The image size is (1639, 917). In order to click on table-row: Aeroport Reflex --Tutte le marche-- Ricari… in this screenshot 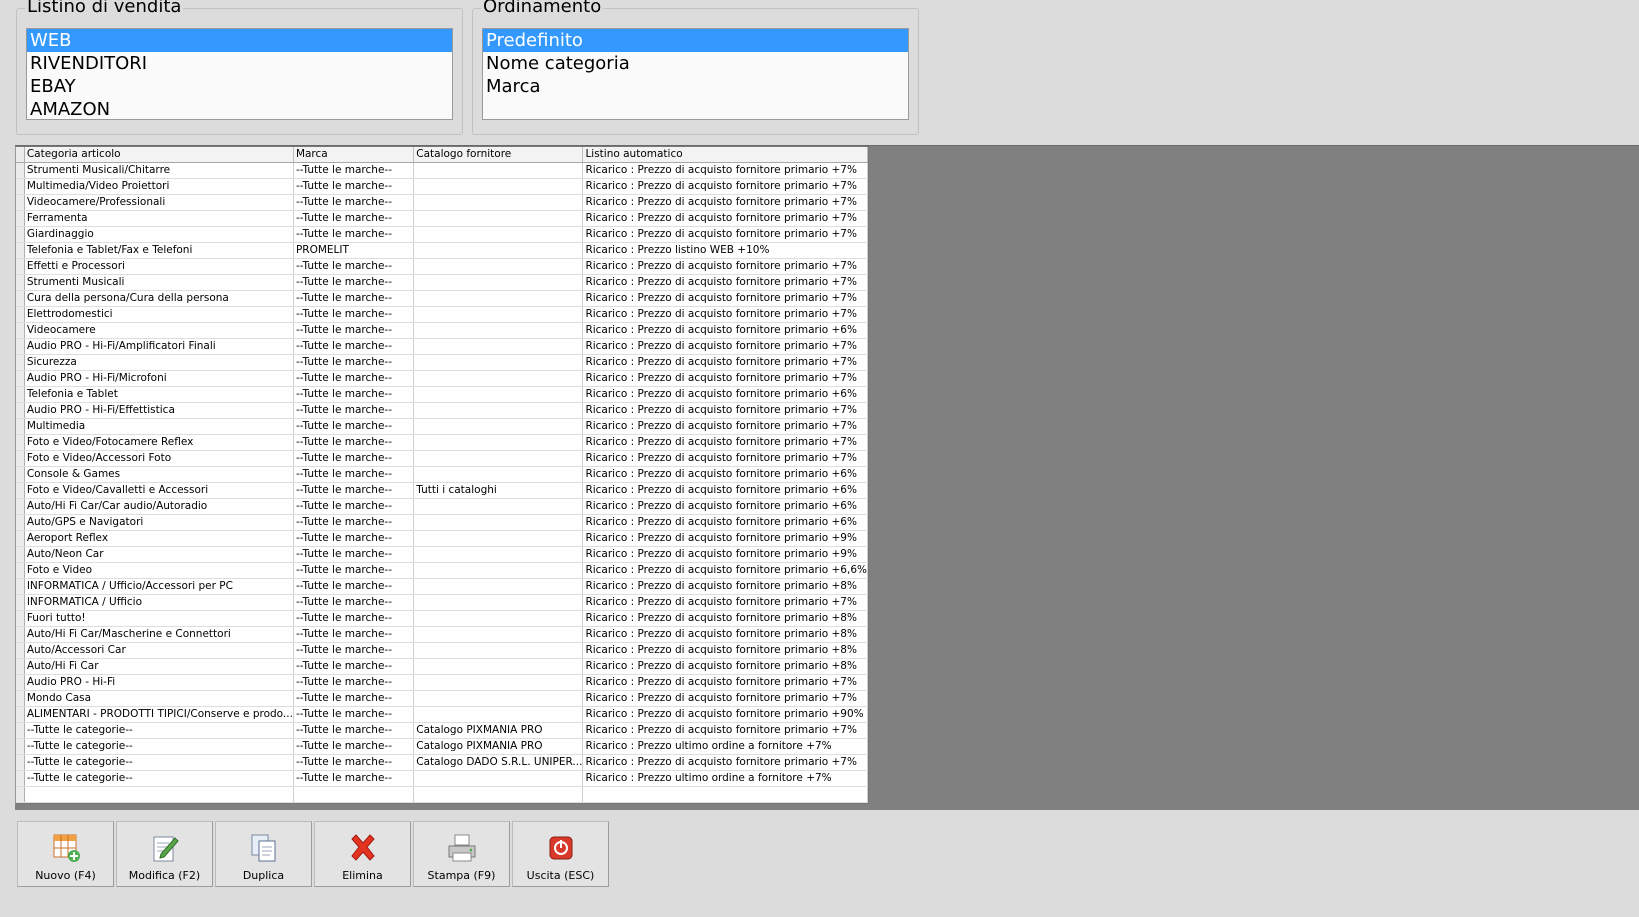, I will do `click(442, 538)`.